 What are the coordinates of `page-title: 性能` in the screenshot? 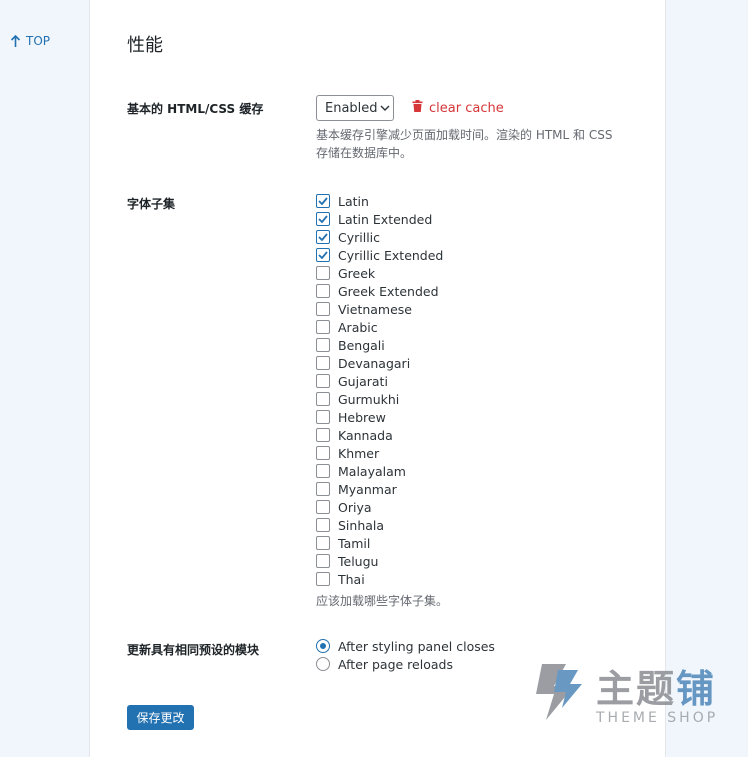 It's located at (145, 45).